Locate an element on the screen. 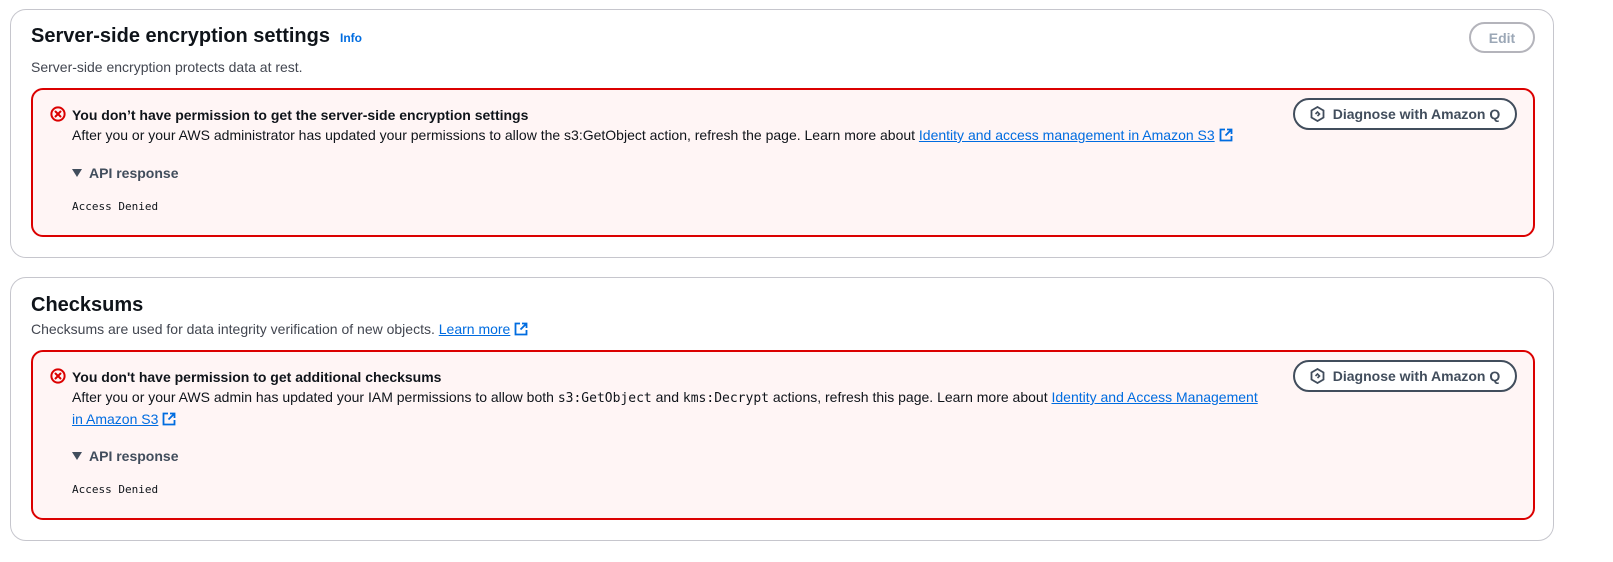  checksums-title: Checksums is located at coordinates (87, 305).